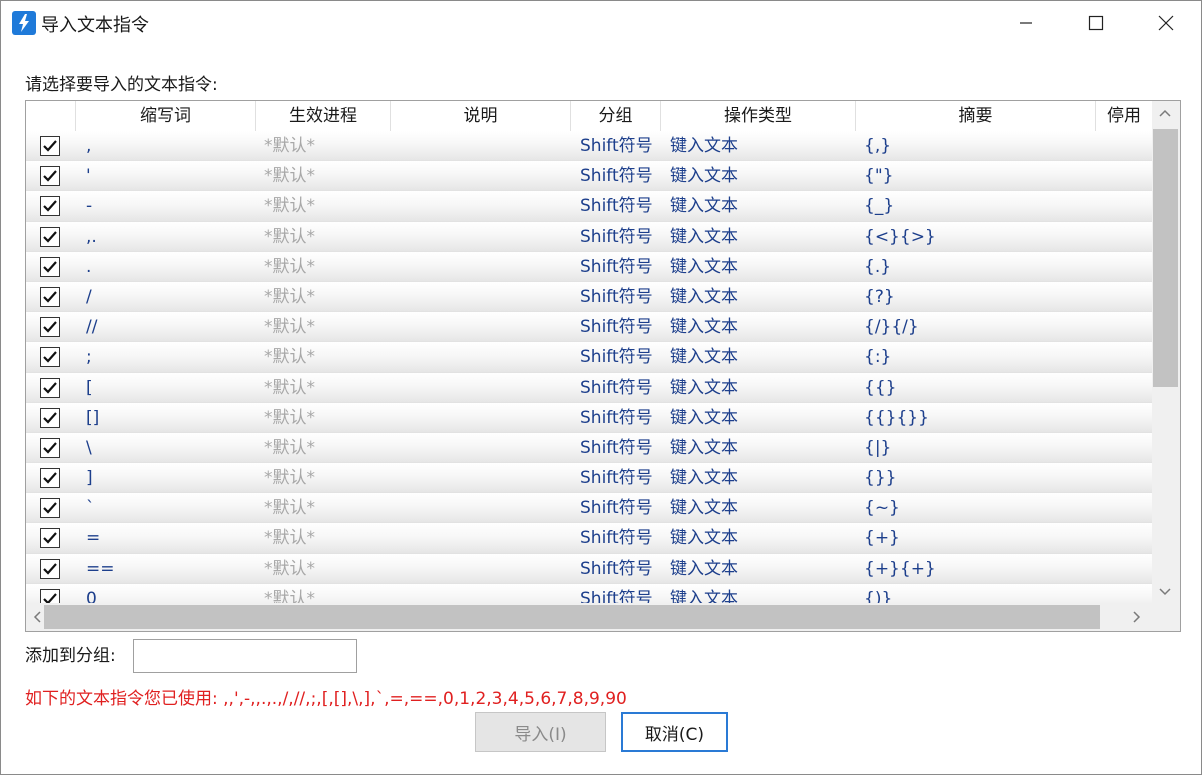  I want to click on cell-summary: {~}, so click(882, 508).